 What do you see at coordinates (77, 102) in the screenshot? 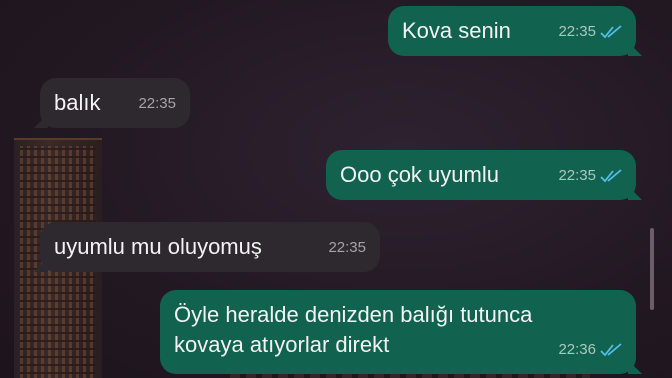
I see `message-text: balık` at bounding box center [77, 102].